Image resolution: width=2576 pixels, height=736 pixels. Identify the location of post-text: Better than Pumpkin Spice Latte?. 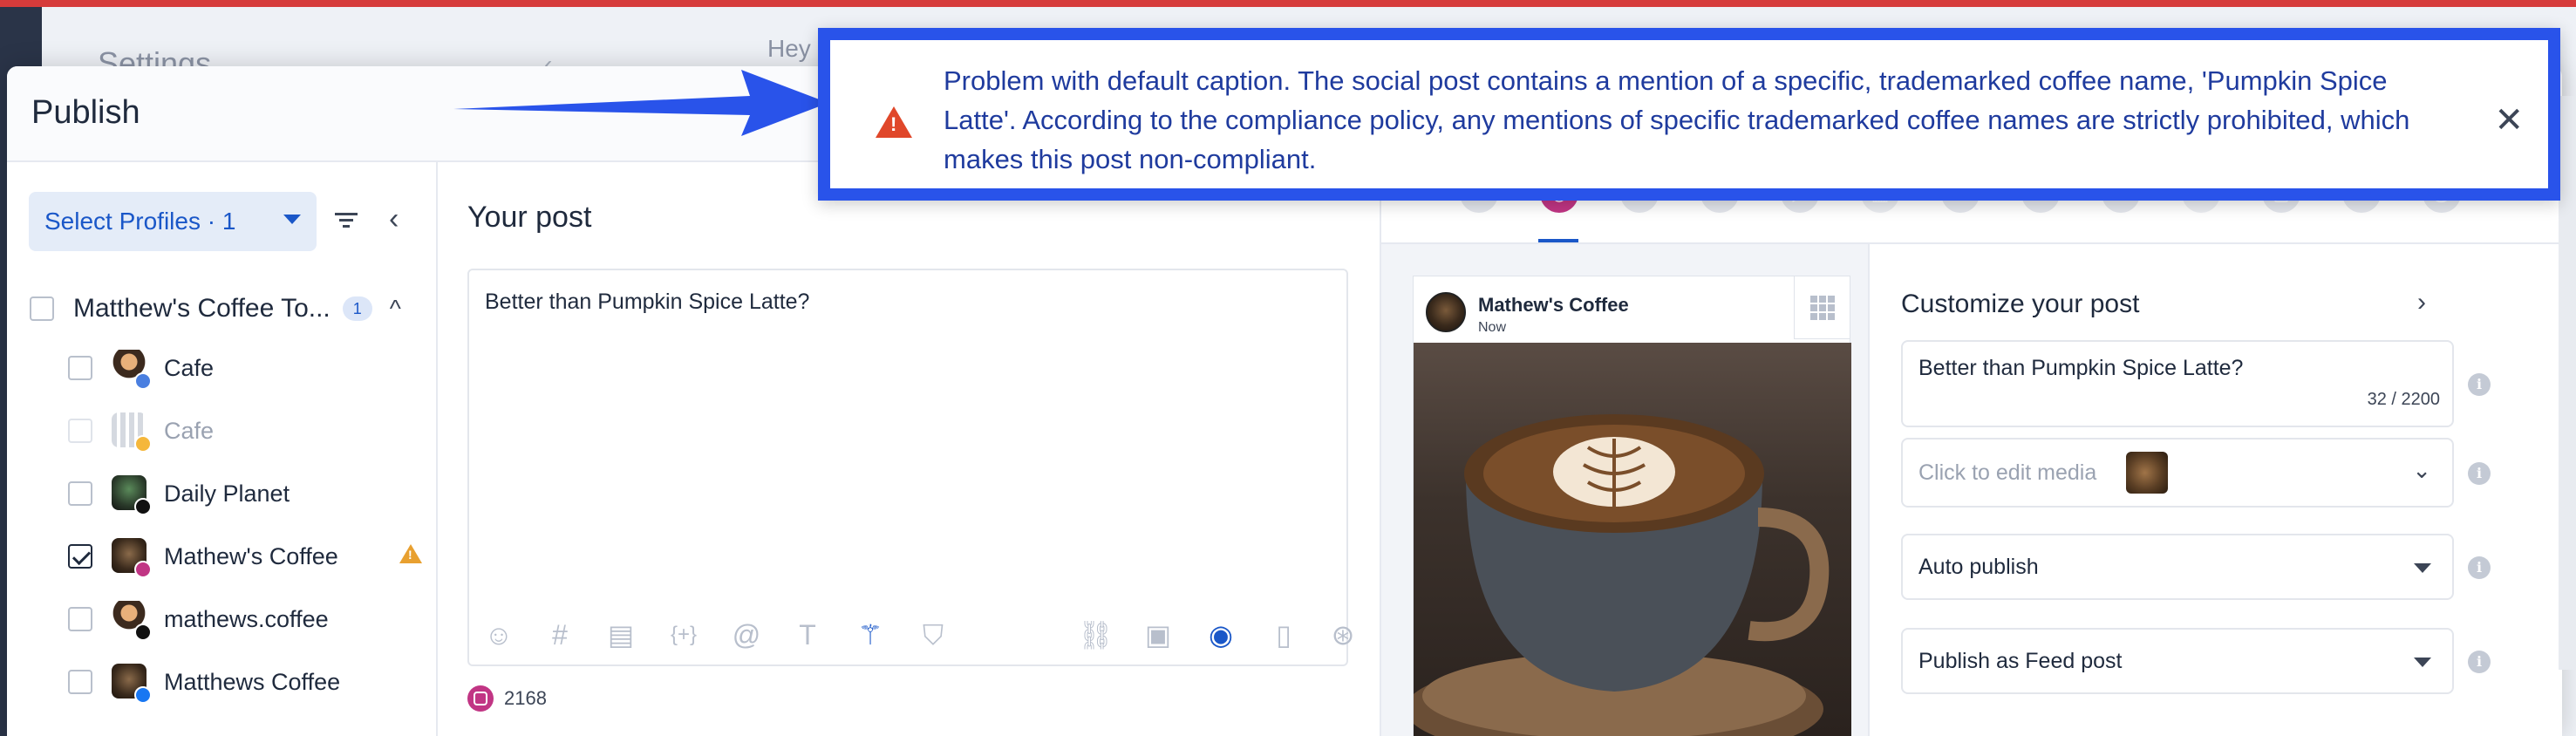
(647, 302).